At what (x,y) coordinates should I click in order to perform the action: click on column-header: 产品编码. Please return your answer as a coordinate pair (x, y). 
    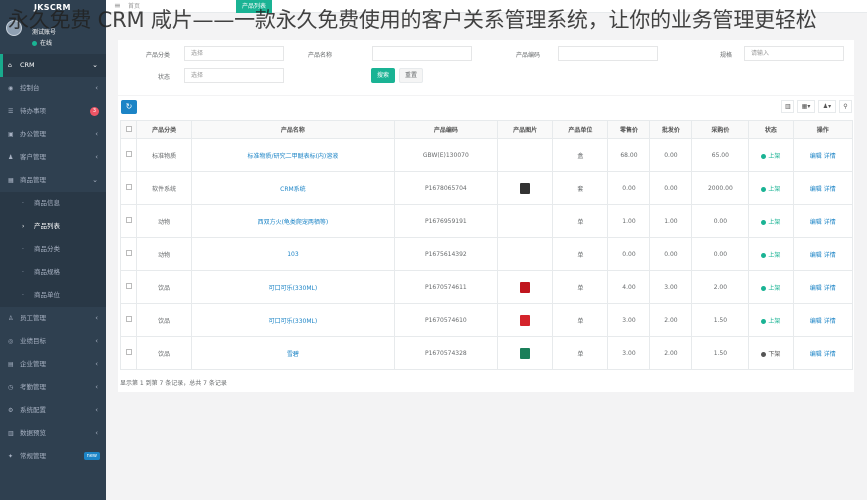
    Looking at the image, I should click on (446, 129).